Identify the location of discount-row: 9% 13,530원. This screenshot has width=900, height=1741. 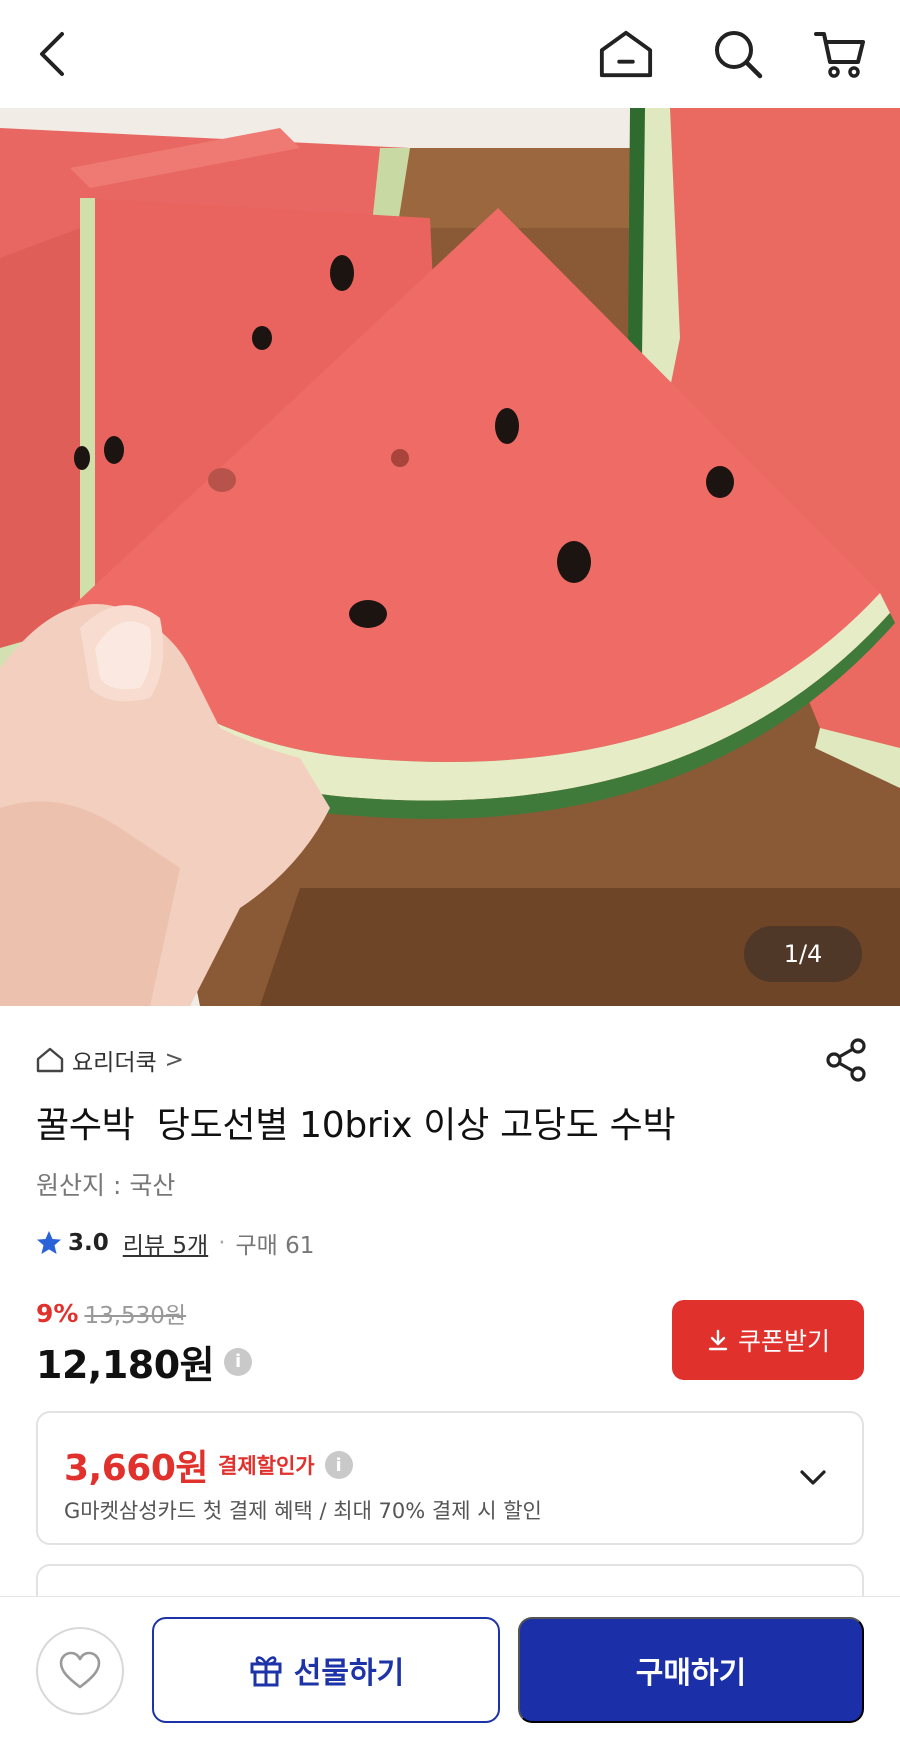
(111, 1313).